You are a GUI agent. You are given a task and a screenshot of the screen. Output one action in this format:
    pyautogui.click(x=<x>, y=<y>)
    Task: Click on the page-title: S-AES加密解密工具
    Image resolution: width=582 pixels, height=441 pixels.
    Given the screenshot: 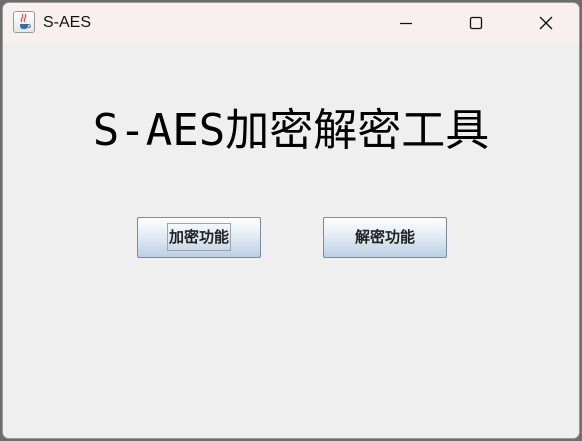 What is the action you would take?
    pyautogui.click(x=291, y=130)
    